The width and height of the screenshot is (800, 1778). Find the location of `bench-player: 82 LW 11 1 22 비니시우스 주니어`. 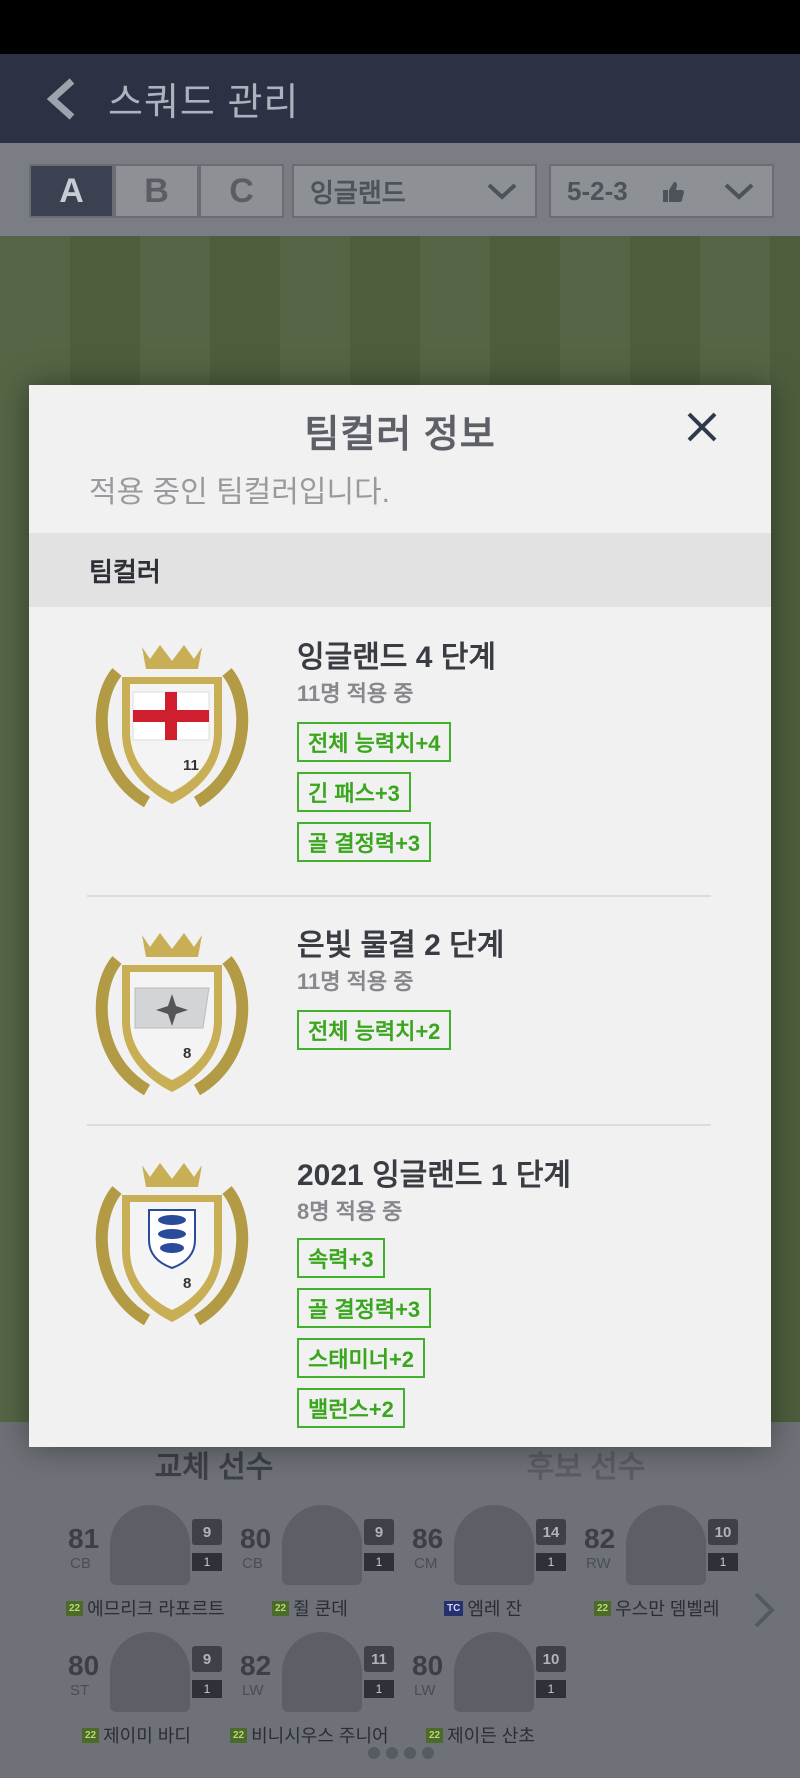

bench-player: 82 LW 11 1 22 비니시우스 주니어 is located at coordinates (320, 1692).